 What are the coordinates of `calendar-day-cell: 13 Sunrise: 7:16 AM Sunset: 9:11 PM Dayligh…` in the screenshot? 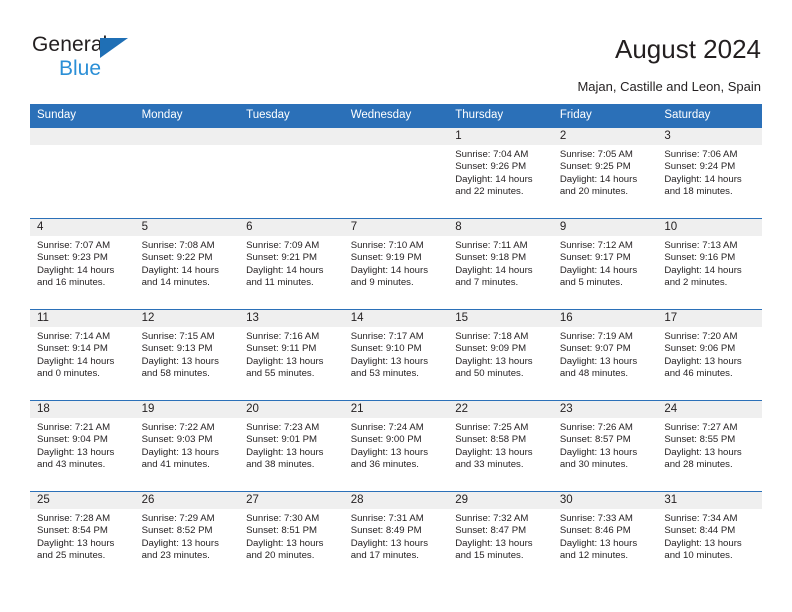 It's located at (291, 355).